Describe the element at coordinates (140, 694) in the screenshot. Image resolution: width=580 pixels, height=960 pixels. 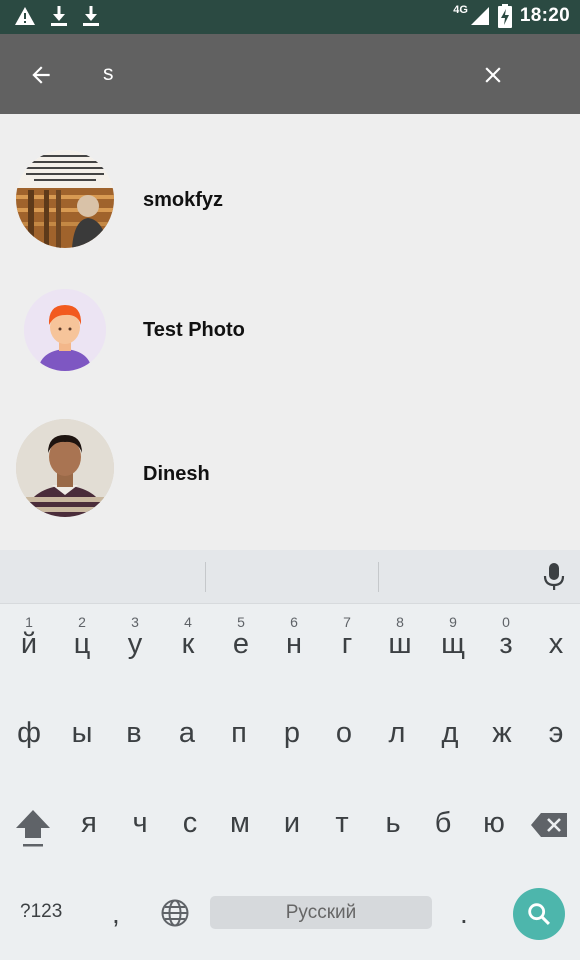
I see `key-row3-2: ч` at that location.